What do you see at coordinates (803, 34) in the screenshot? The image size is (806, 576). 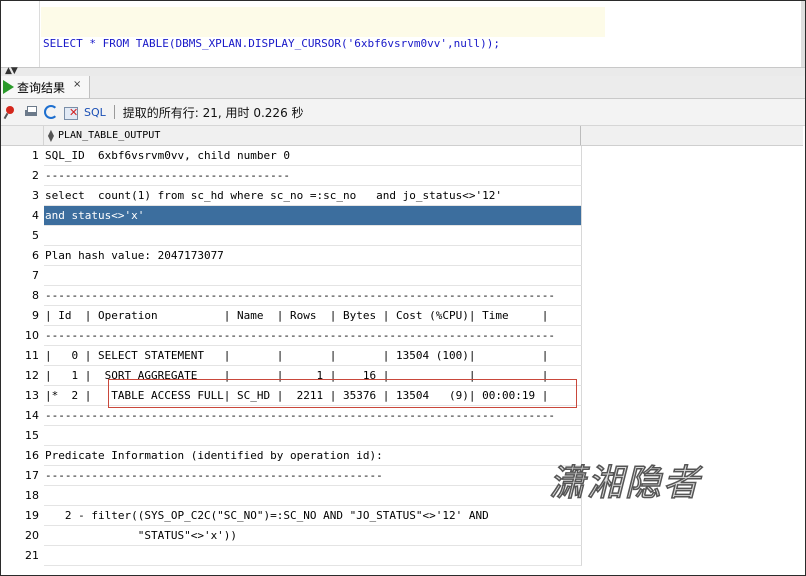 I see `editor-scrollbar` at bounding box center [803, 34].